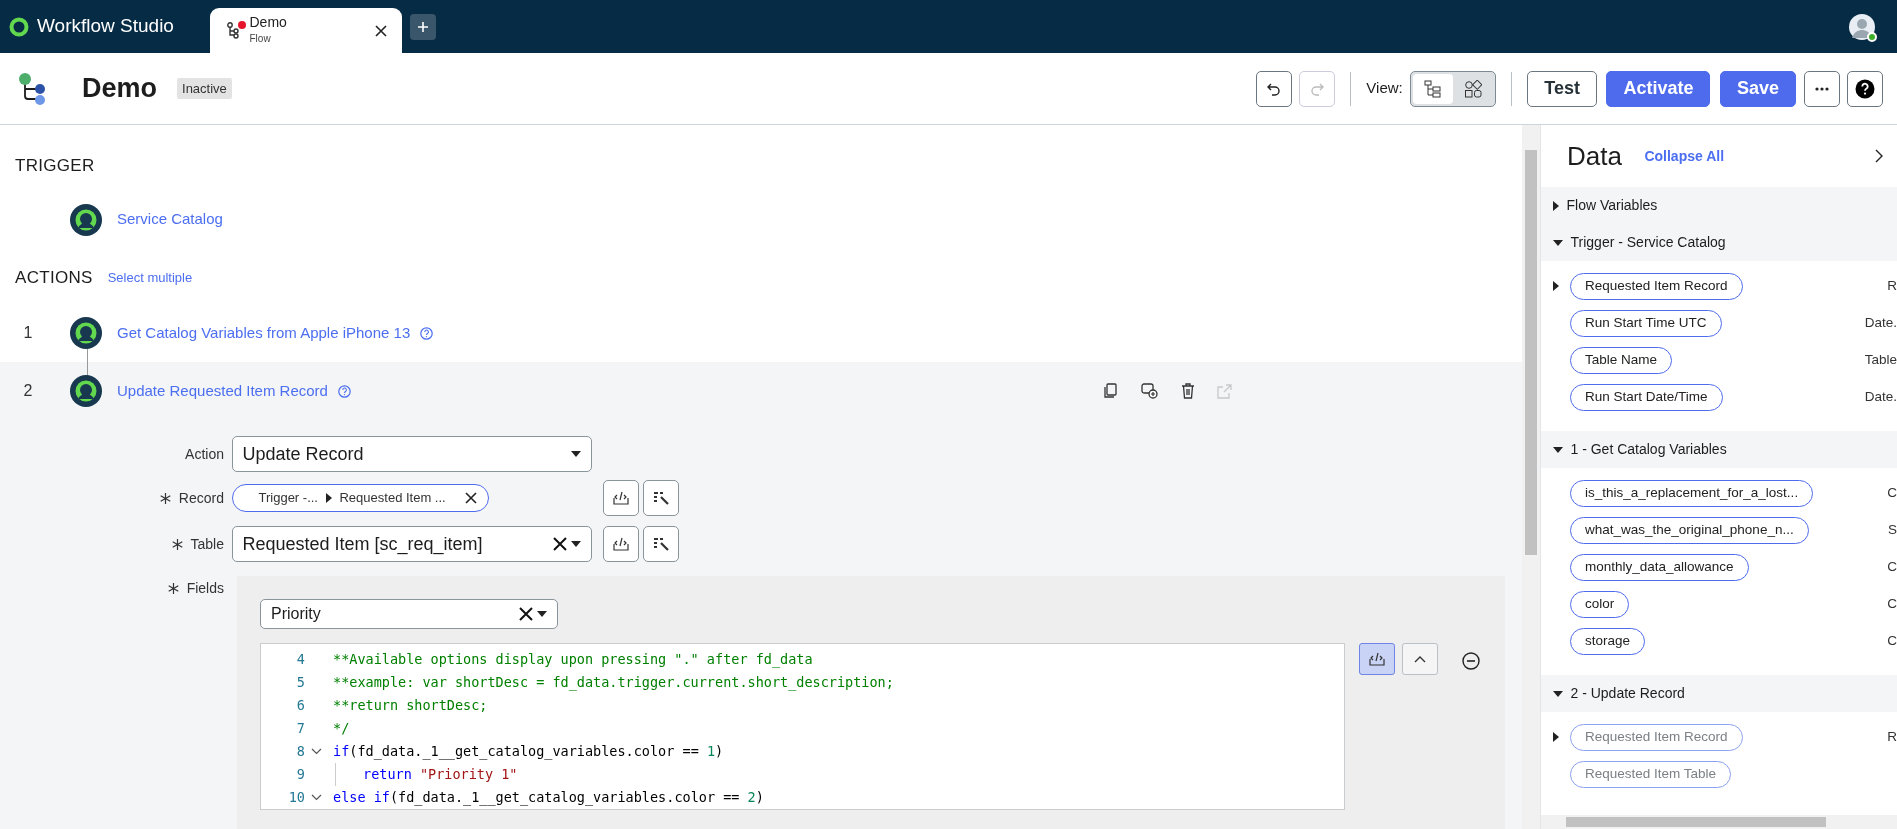 This screenshot has height=829, width=1897. I want to click on picker-icon, so click(660, 498).